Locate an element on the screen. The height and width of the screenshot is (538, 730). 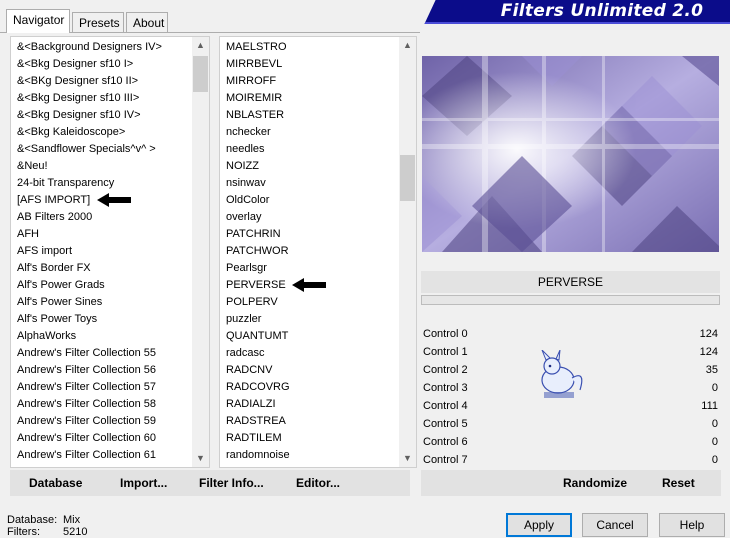
list-item: &Neu! is located at coordinates (110, 166).